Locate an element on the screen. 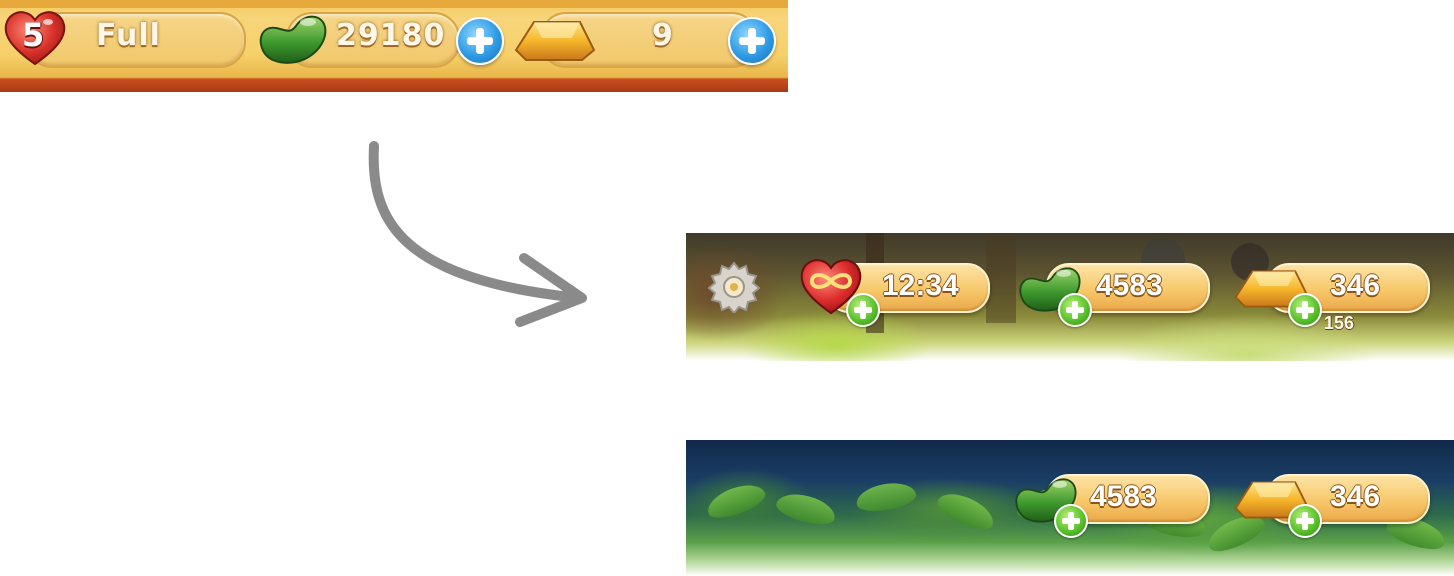  new-currency-bar-forest: 12:34 4583 346 156 is located at coordinates (1070, 297).